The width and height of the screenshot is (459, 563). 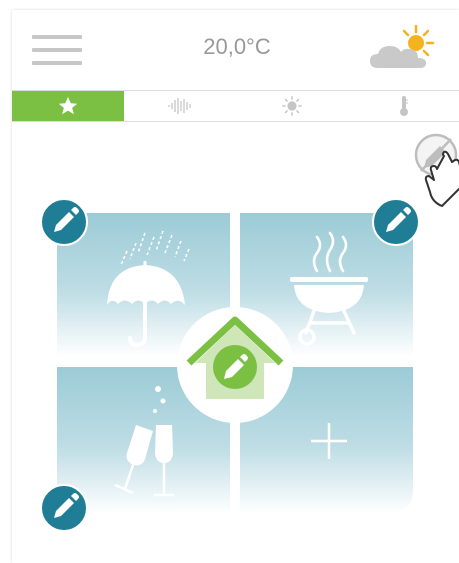 I want to click on temperature-readout: 20,0°C, so click(x=237, y=46).